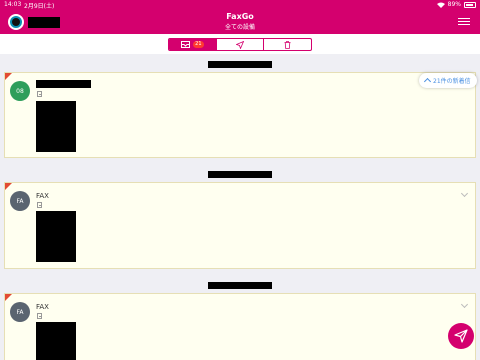 The image size is (480, 360). What do you see at coordinates (470, 4) in the screenshot?
I see `battery-icon` at bounding box center [470, 4].